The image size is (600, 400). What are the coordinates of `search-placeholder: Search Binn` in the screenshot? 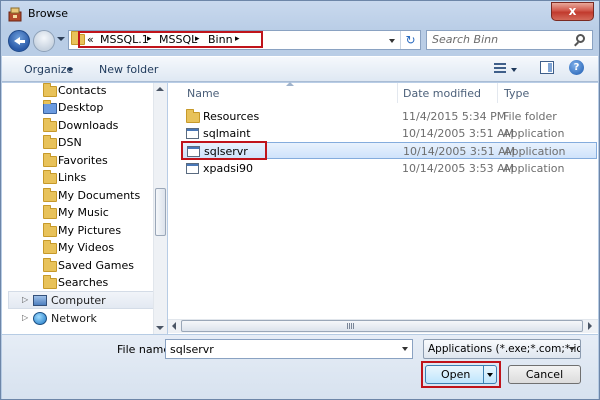 It's located at (465, 39).